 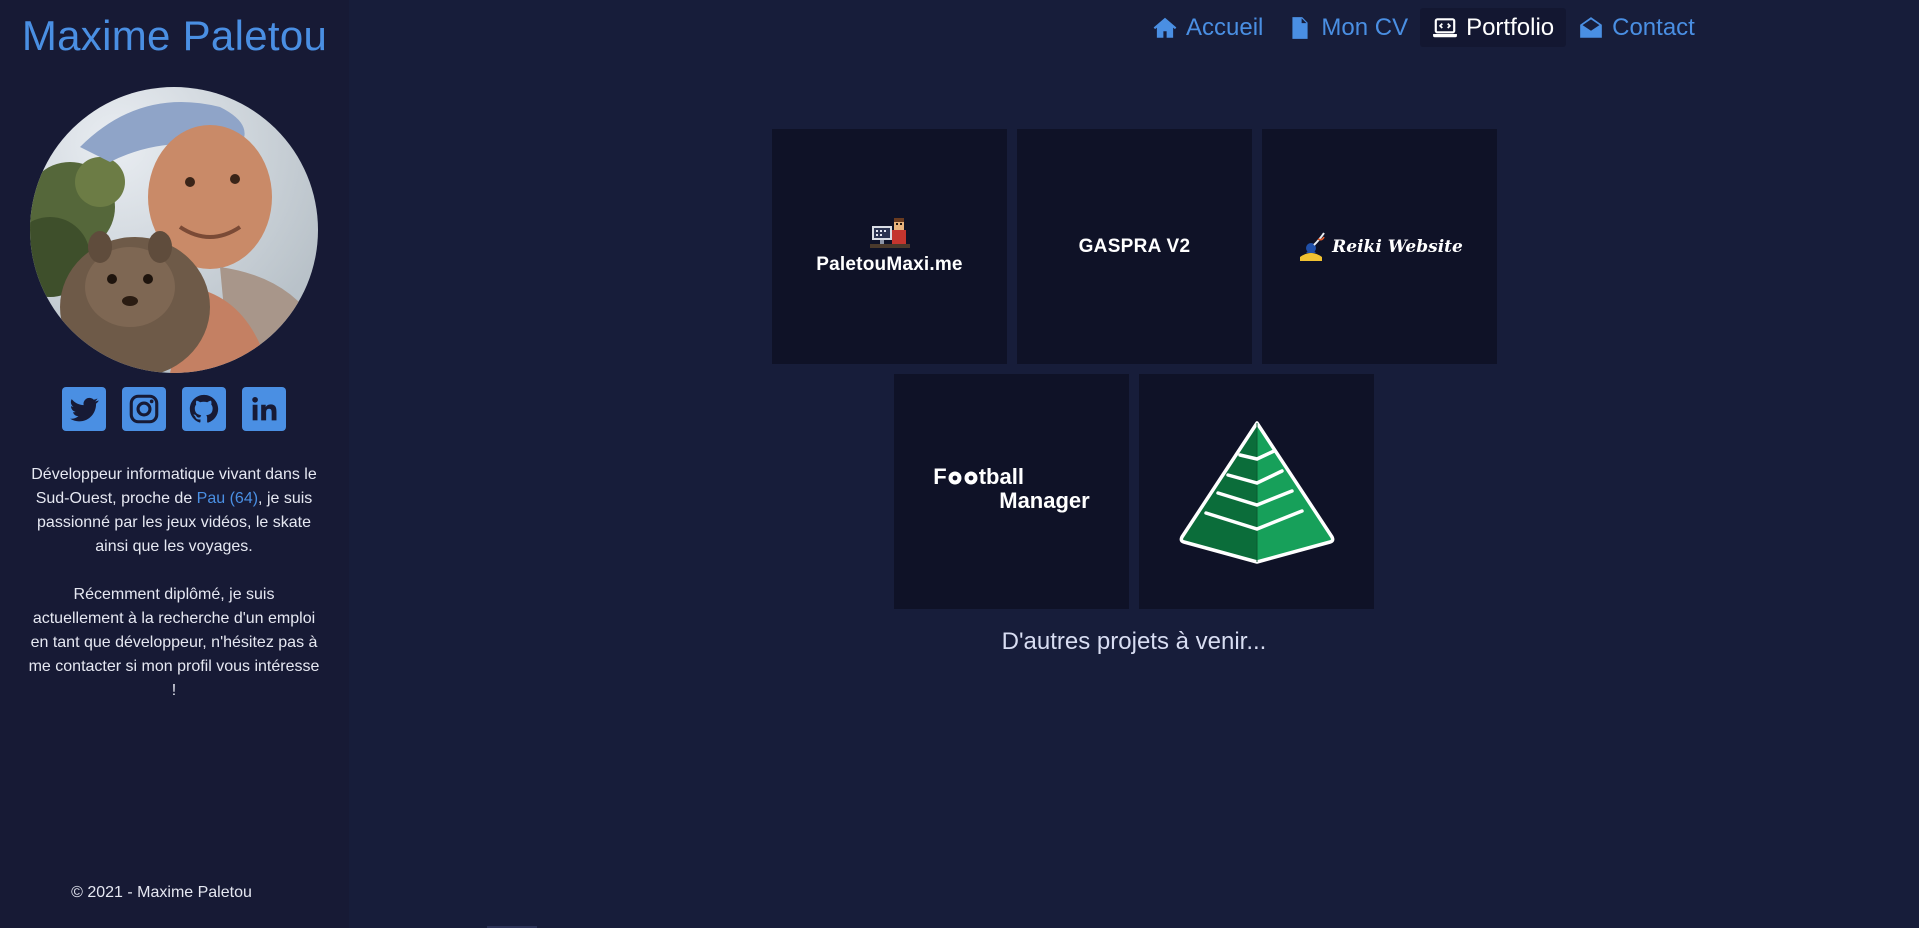 I want to click on nav-mon-cv: Mon CV, so click(x=1347, y=27).